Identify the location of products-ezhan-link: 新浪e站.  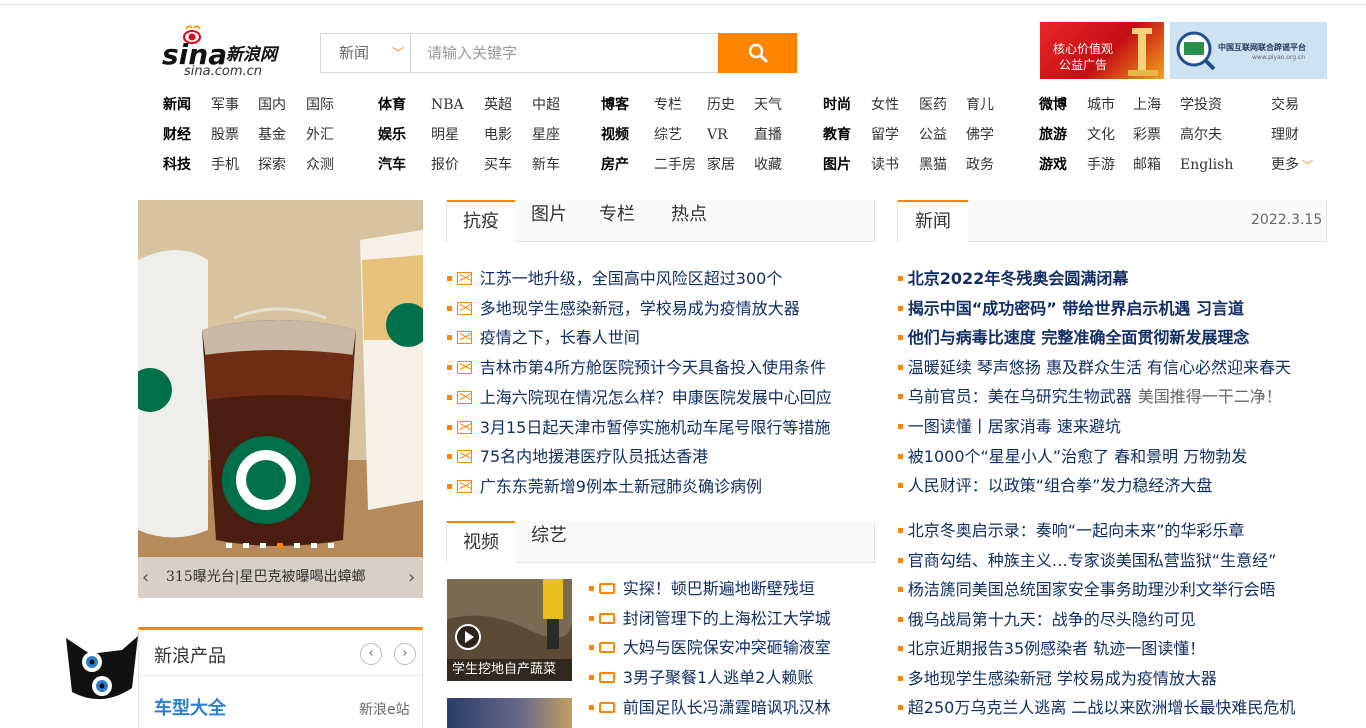
(384, 709).